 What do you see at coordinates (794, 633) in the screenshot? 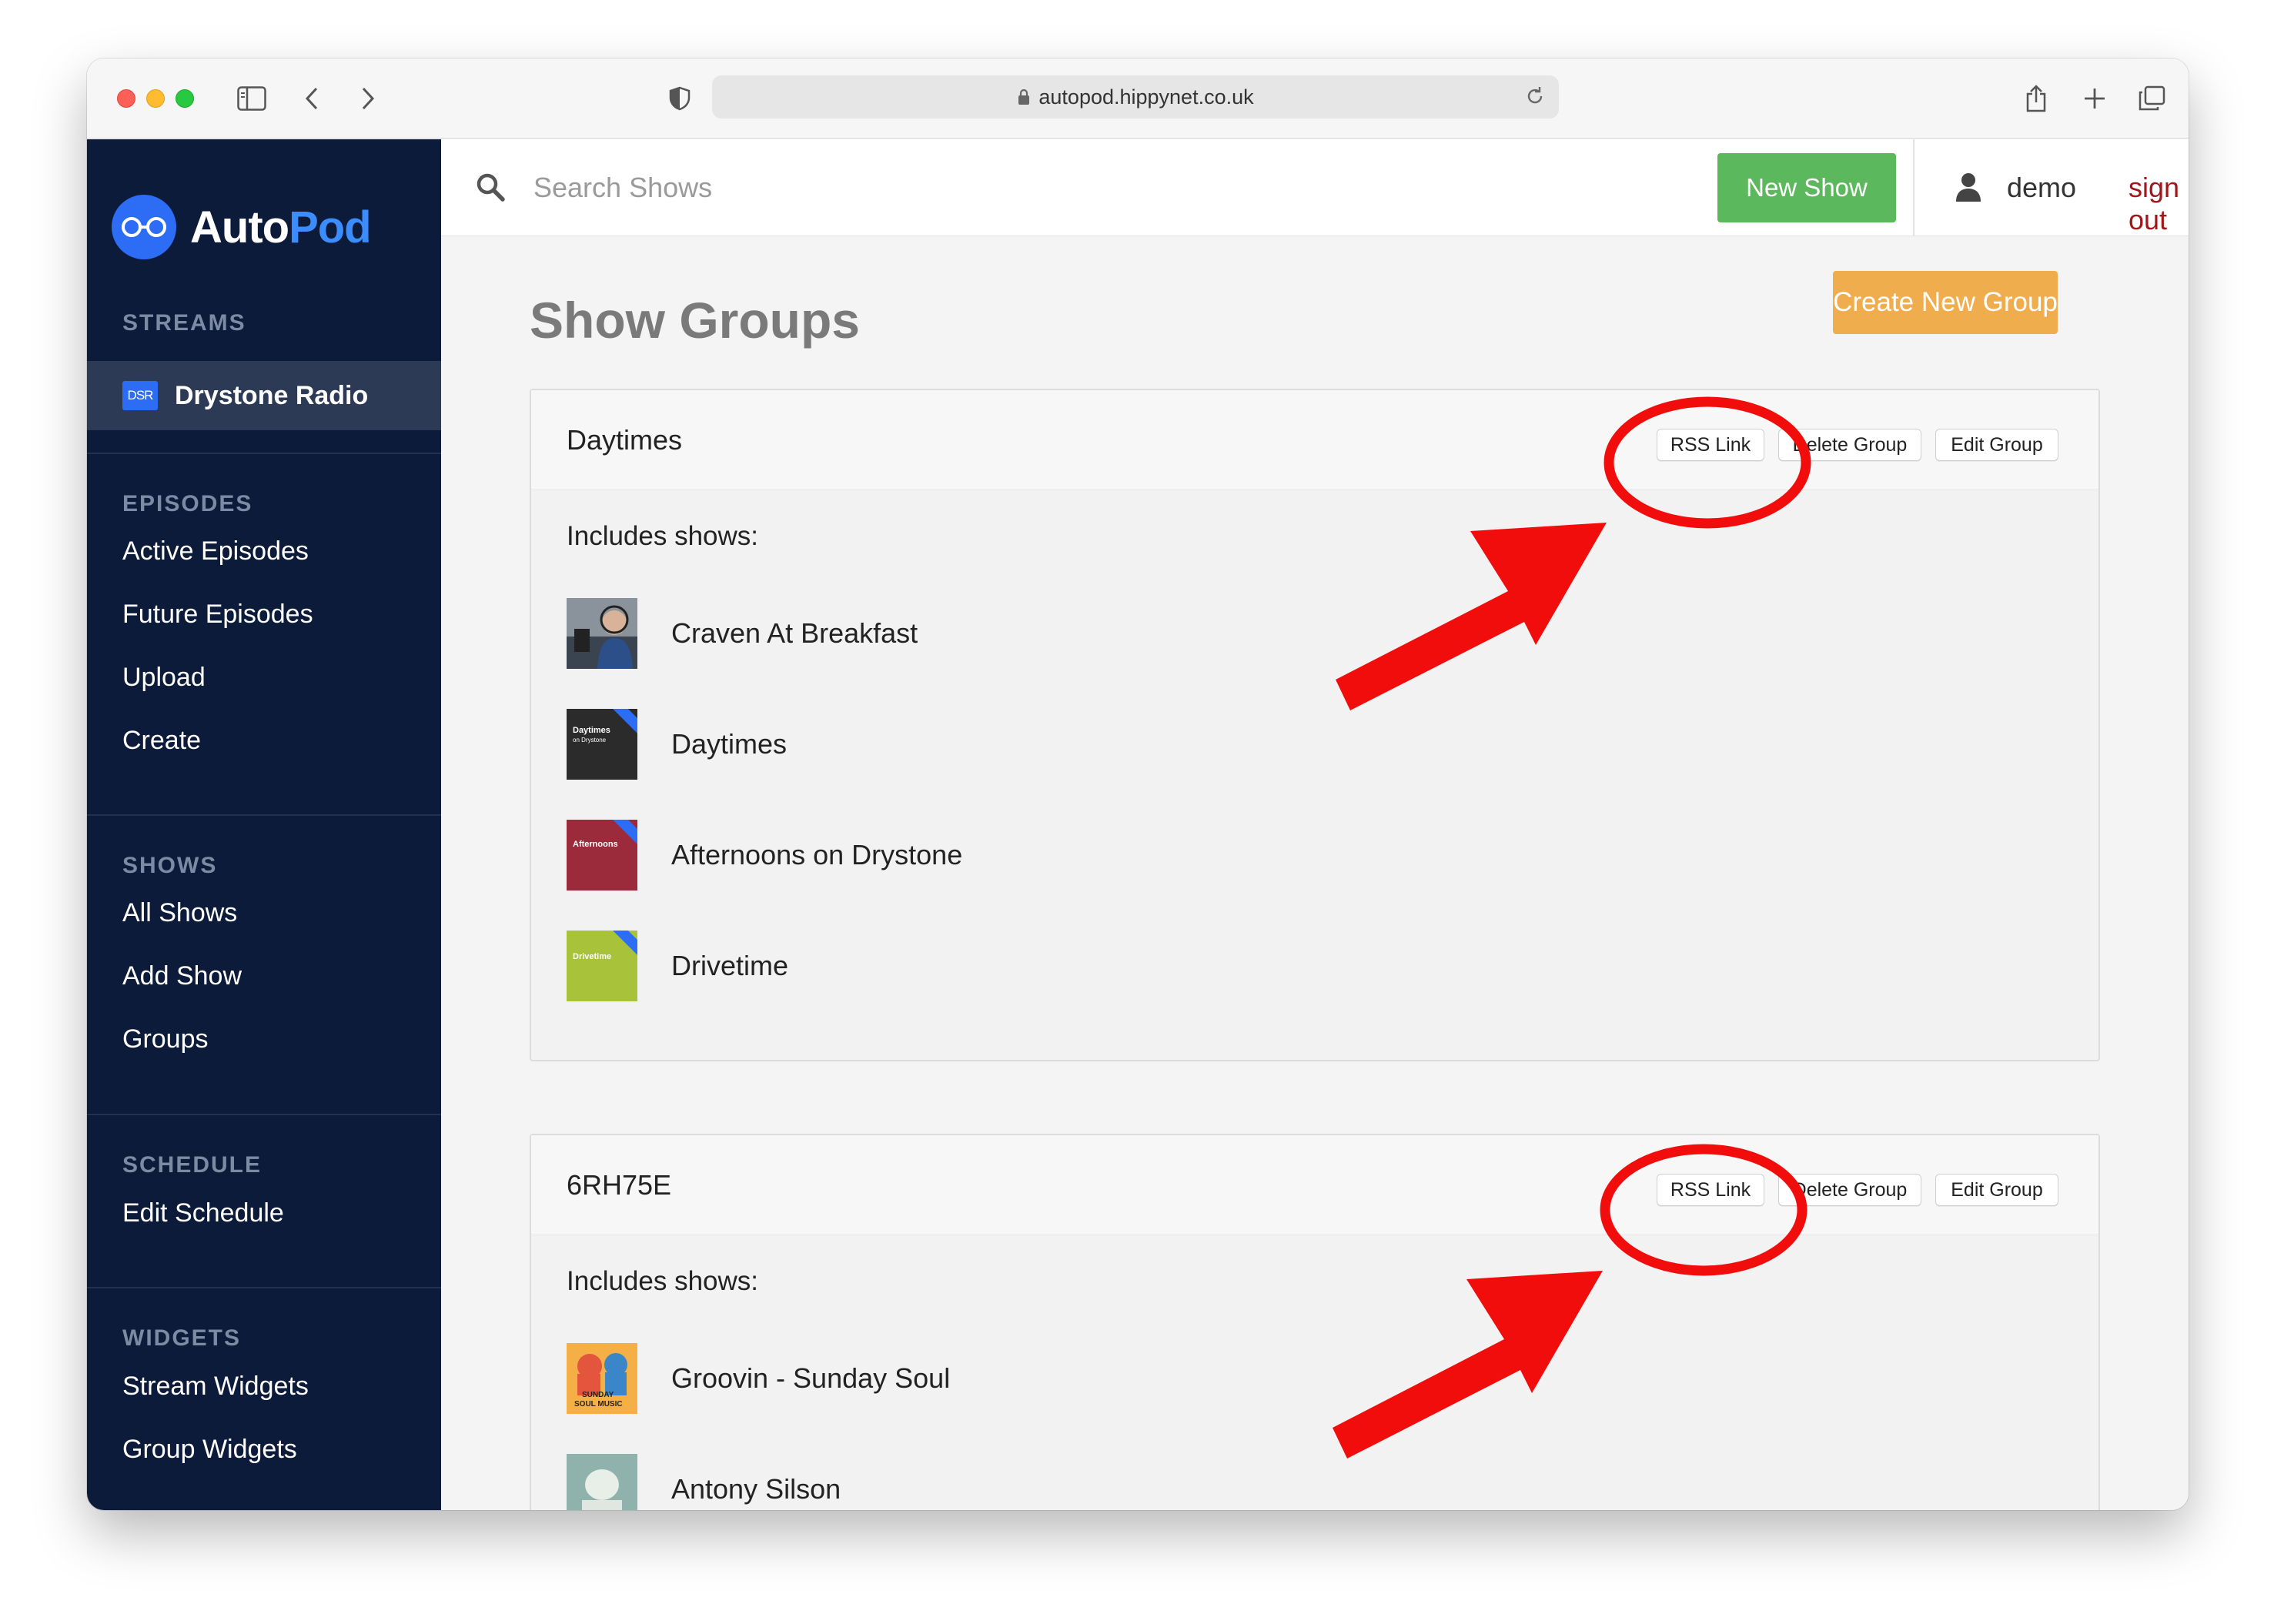
I see `show-name: Craven At Breakfast` at bounding box center [794, 633].